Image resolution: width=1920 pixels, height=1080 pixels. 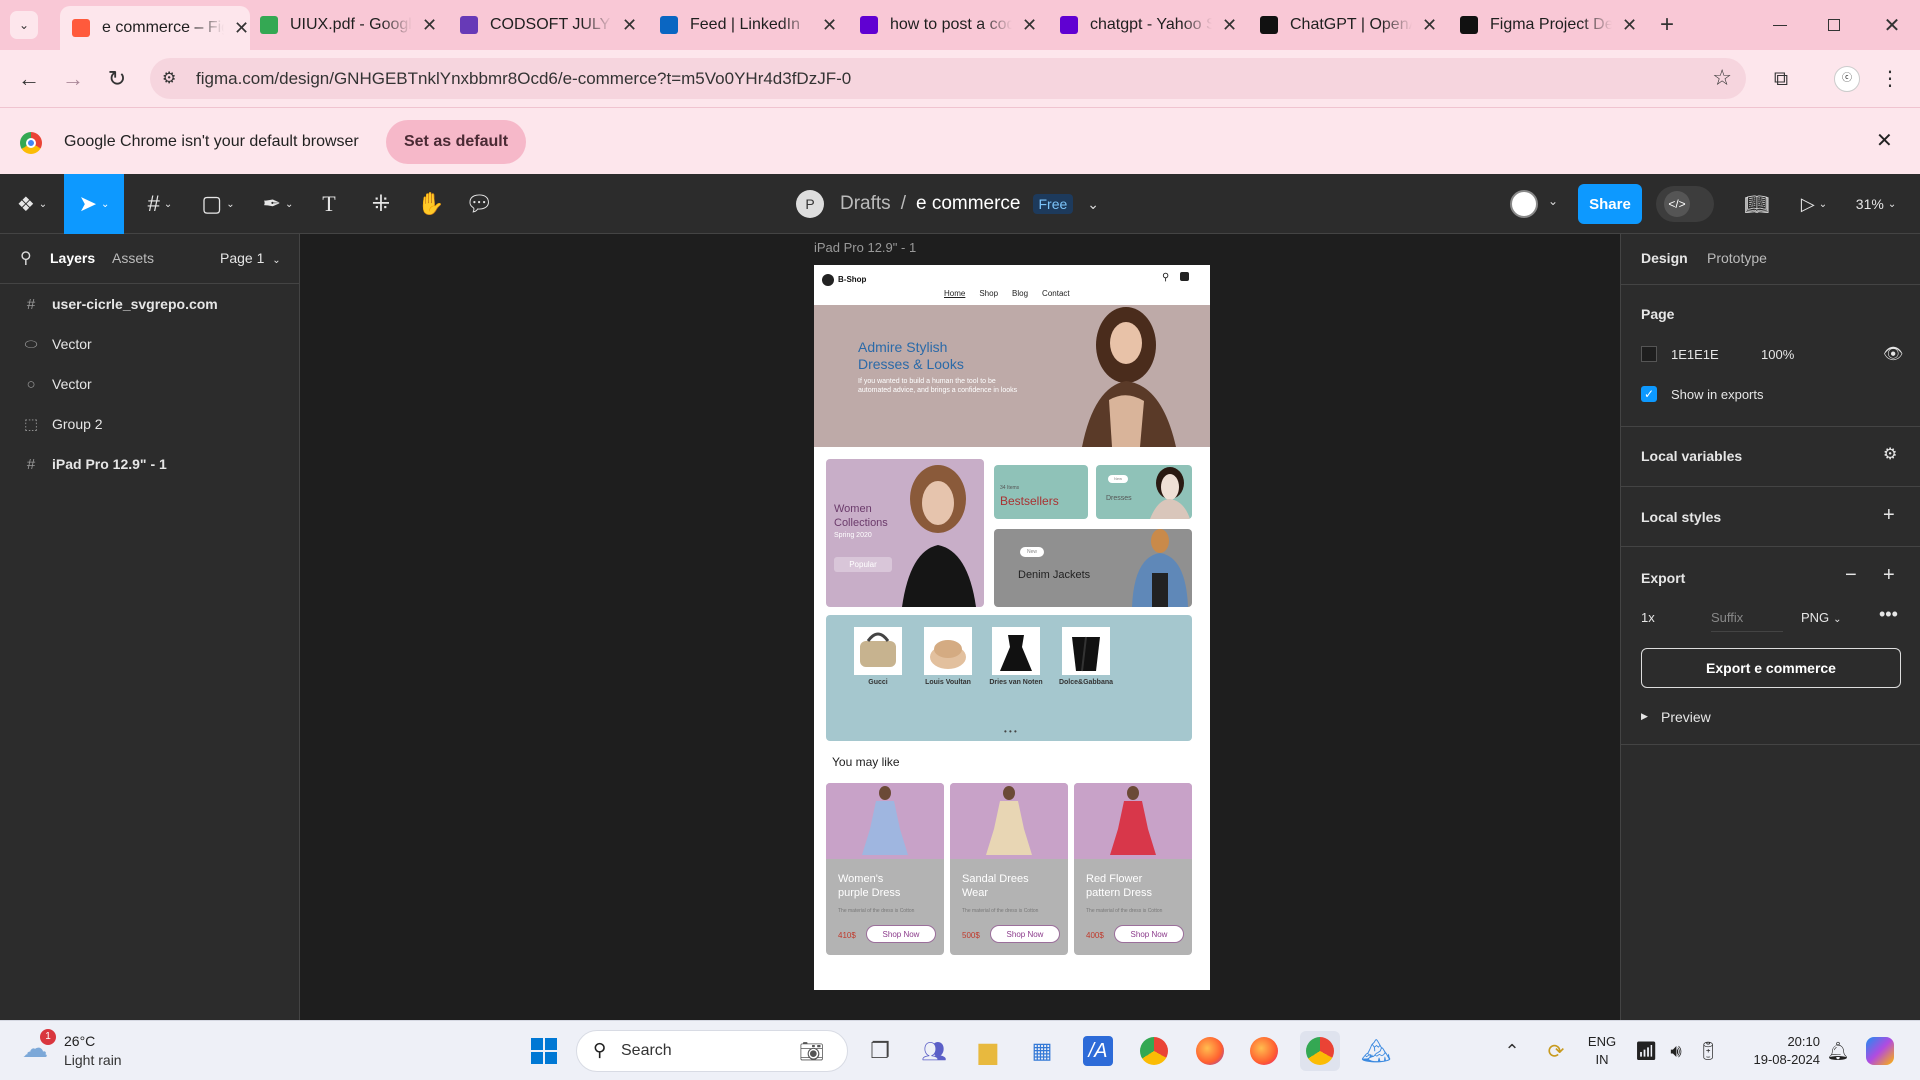 I want to click on browser-tab: e commerce – Figma ✕, so click(x=155, y=28).